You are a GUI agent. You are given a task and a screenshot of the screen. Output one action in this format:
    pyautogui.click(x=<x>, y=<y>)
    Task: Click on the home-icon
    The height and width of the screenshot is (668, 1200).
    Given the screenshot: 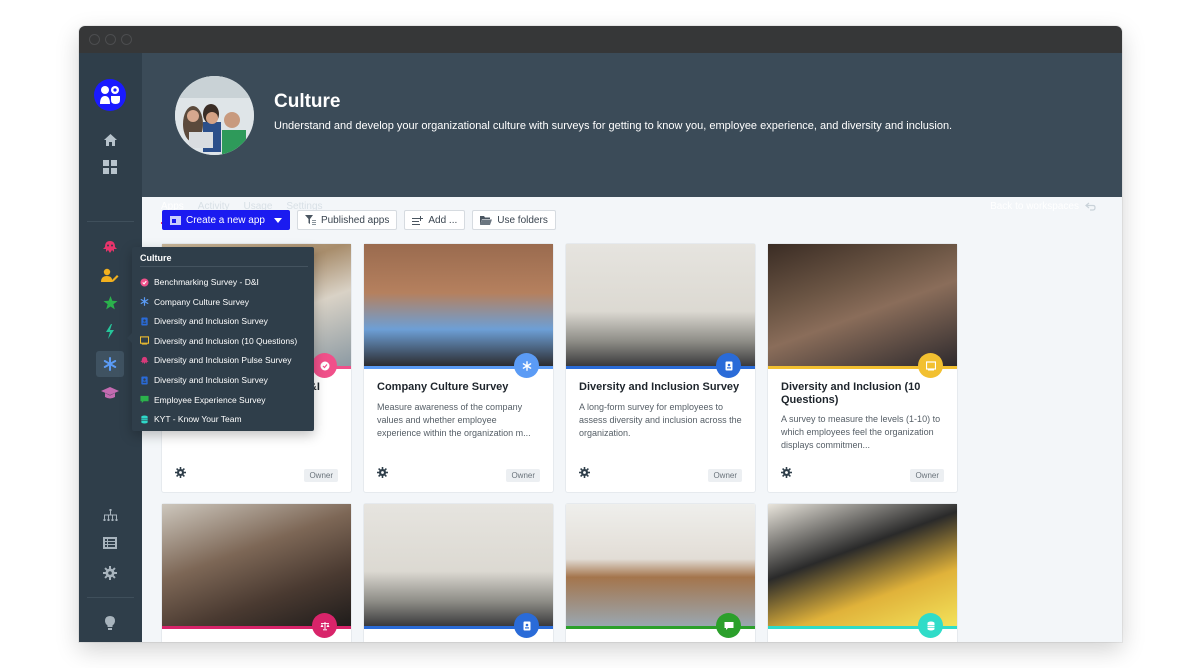 What is the action you would take?
    pyautogui.click(x=110, y=140)
    